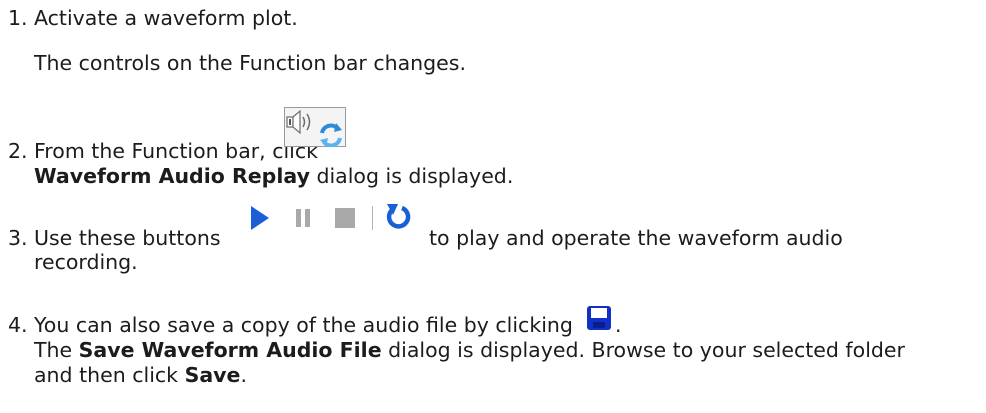  Describe the element at coordinates (307, 218) in the screenshot. I see `pause-icon-right` at that location.